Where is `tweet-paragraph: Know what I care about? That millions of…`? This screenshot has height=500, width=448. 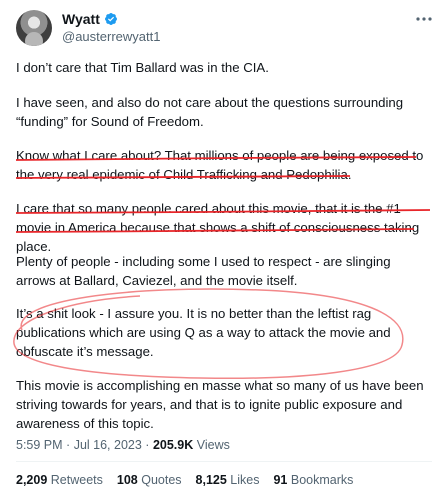
tweet-paragraph: Know what I care about? That millions of… is located at coordinates (220, 165).